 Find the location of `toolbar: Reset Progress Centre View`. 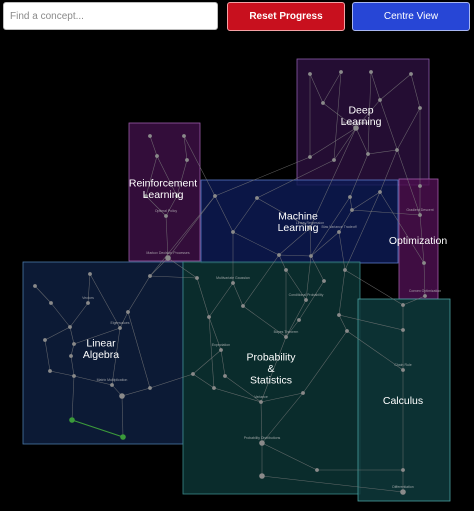

toolbar: Reset Progress Centre View is located at coordinates (237, 17).